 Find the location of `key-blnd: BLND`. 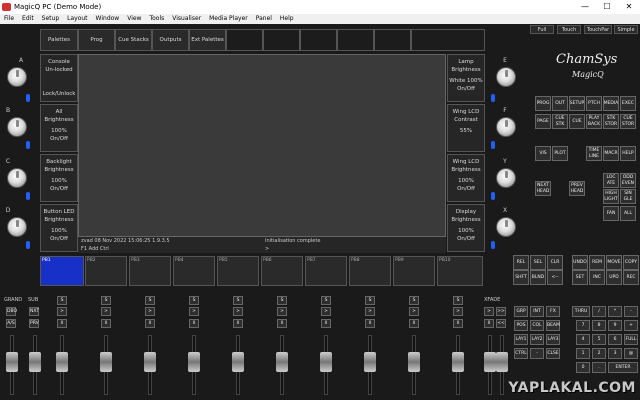

key-blnd: BLND is located at coordinates (538, 277).